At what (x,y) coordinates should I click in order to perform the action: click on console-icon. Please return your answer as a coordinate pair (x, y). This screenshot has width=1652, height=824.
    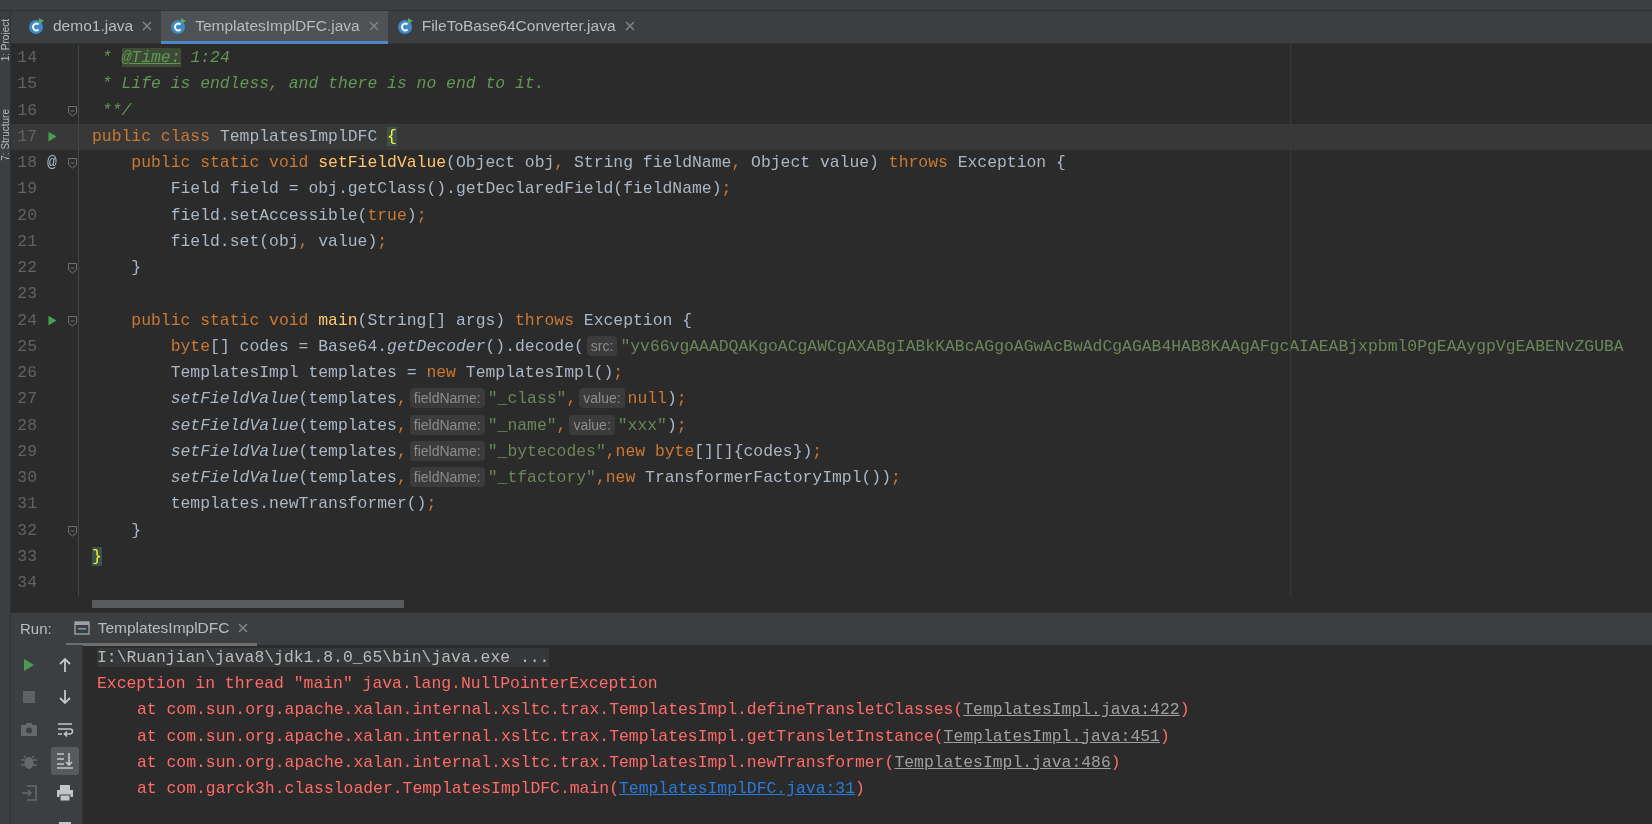
    Looking at the image, I should click on (81, 627).